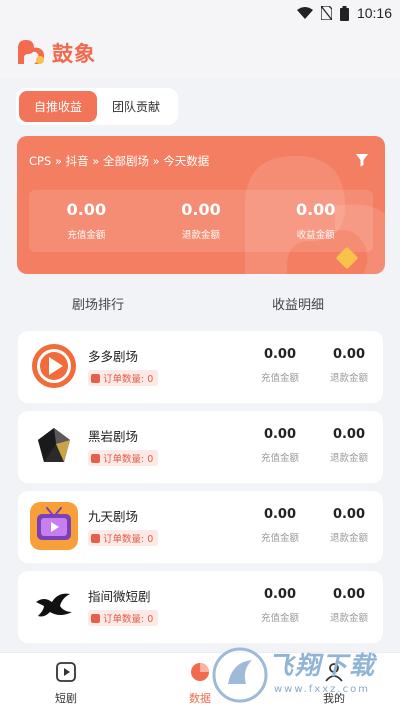 The image size is (400, 711). I want to click on status-bar: 10:16, so click(200, 14).